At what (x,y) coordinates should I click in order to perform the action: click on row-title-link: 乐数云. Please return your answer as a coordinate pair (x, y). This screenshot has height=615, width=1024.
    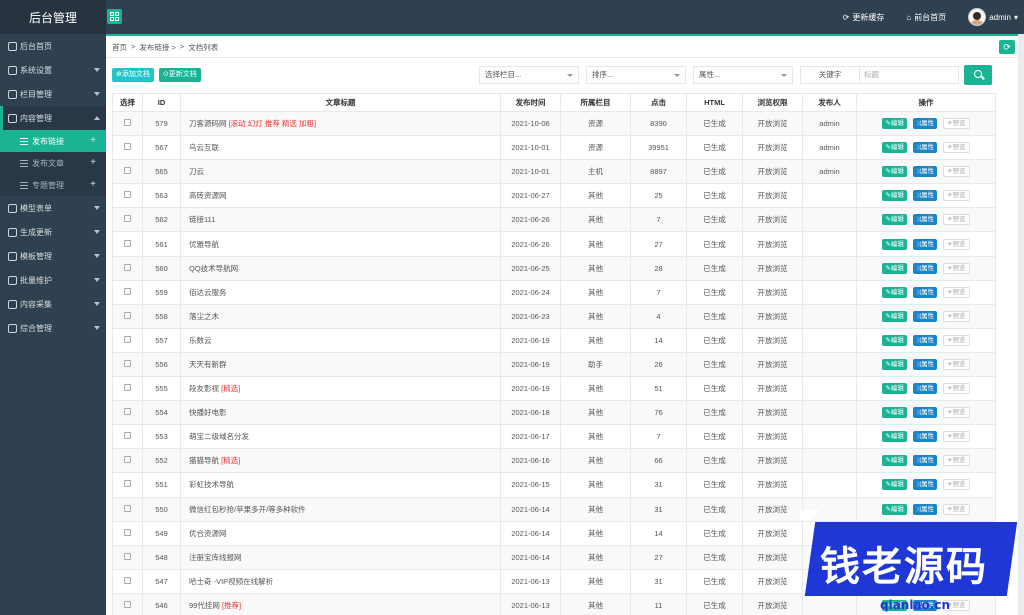
    Looking at the image, I should click on (200, 340).